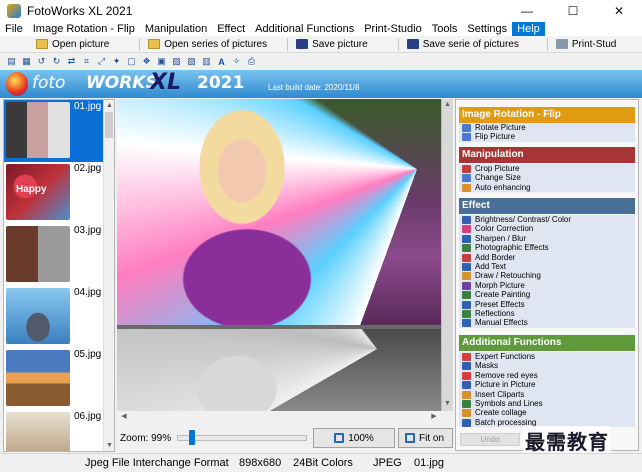  Describe the element at coordinates (176, 29) in the screenshot. I see `menu-manipulation: Manipulation` at that location.